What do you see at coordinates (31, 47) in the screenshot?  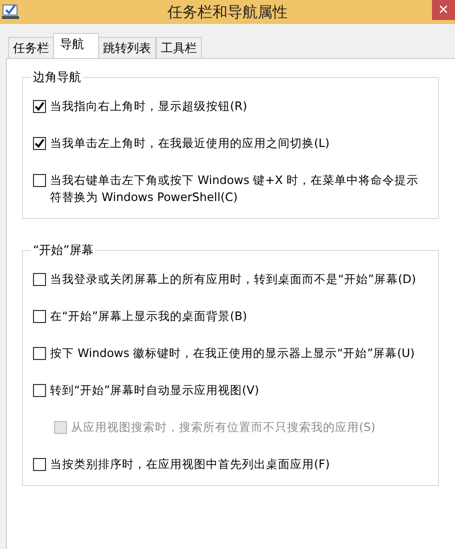 I see `tab: 任务栏` at bounding box center [31, 47].